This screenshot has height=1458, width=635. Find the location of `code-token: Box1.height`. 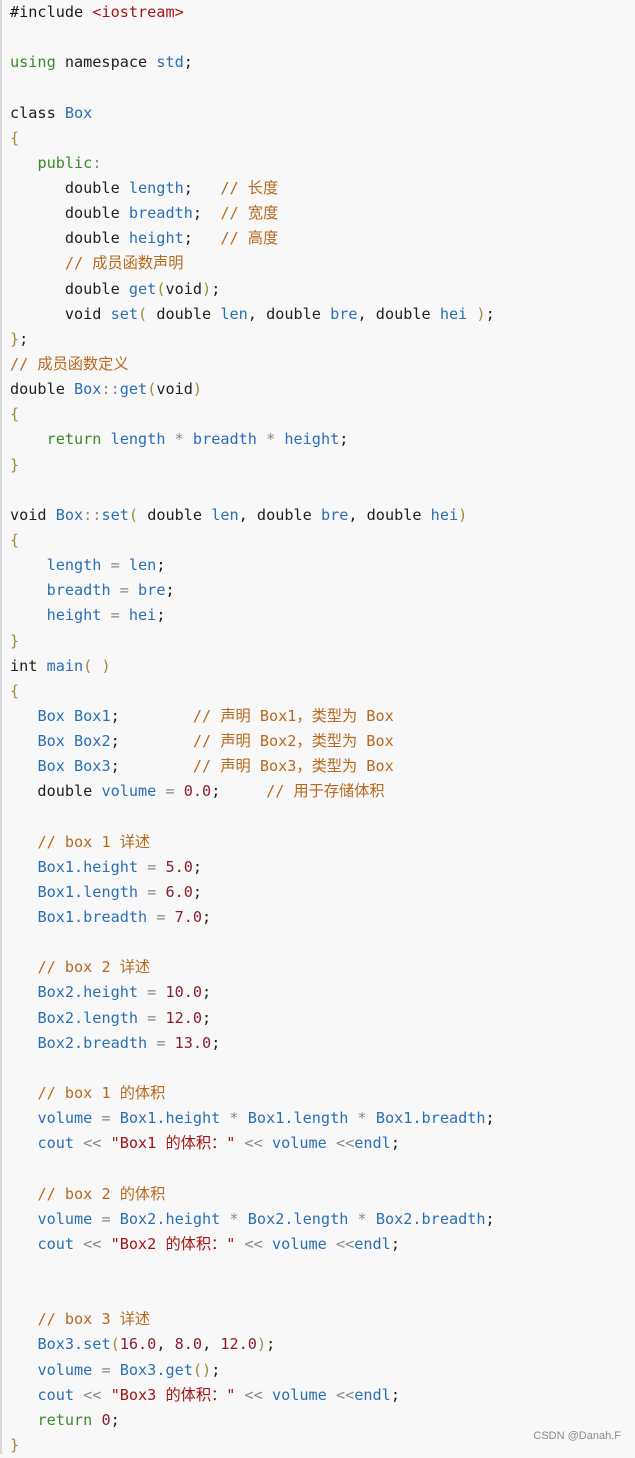

code-token: Box1.height is located at coordinates (88, 866).